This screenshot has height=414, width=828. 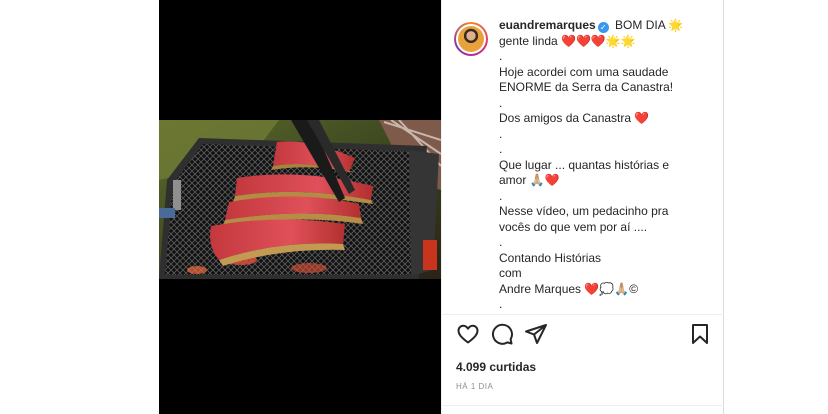 I want to click on share-button, so click(x=536, y=334).